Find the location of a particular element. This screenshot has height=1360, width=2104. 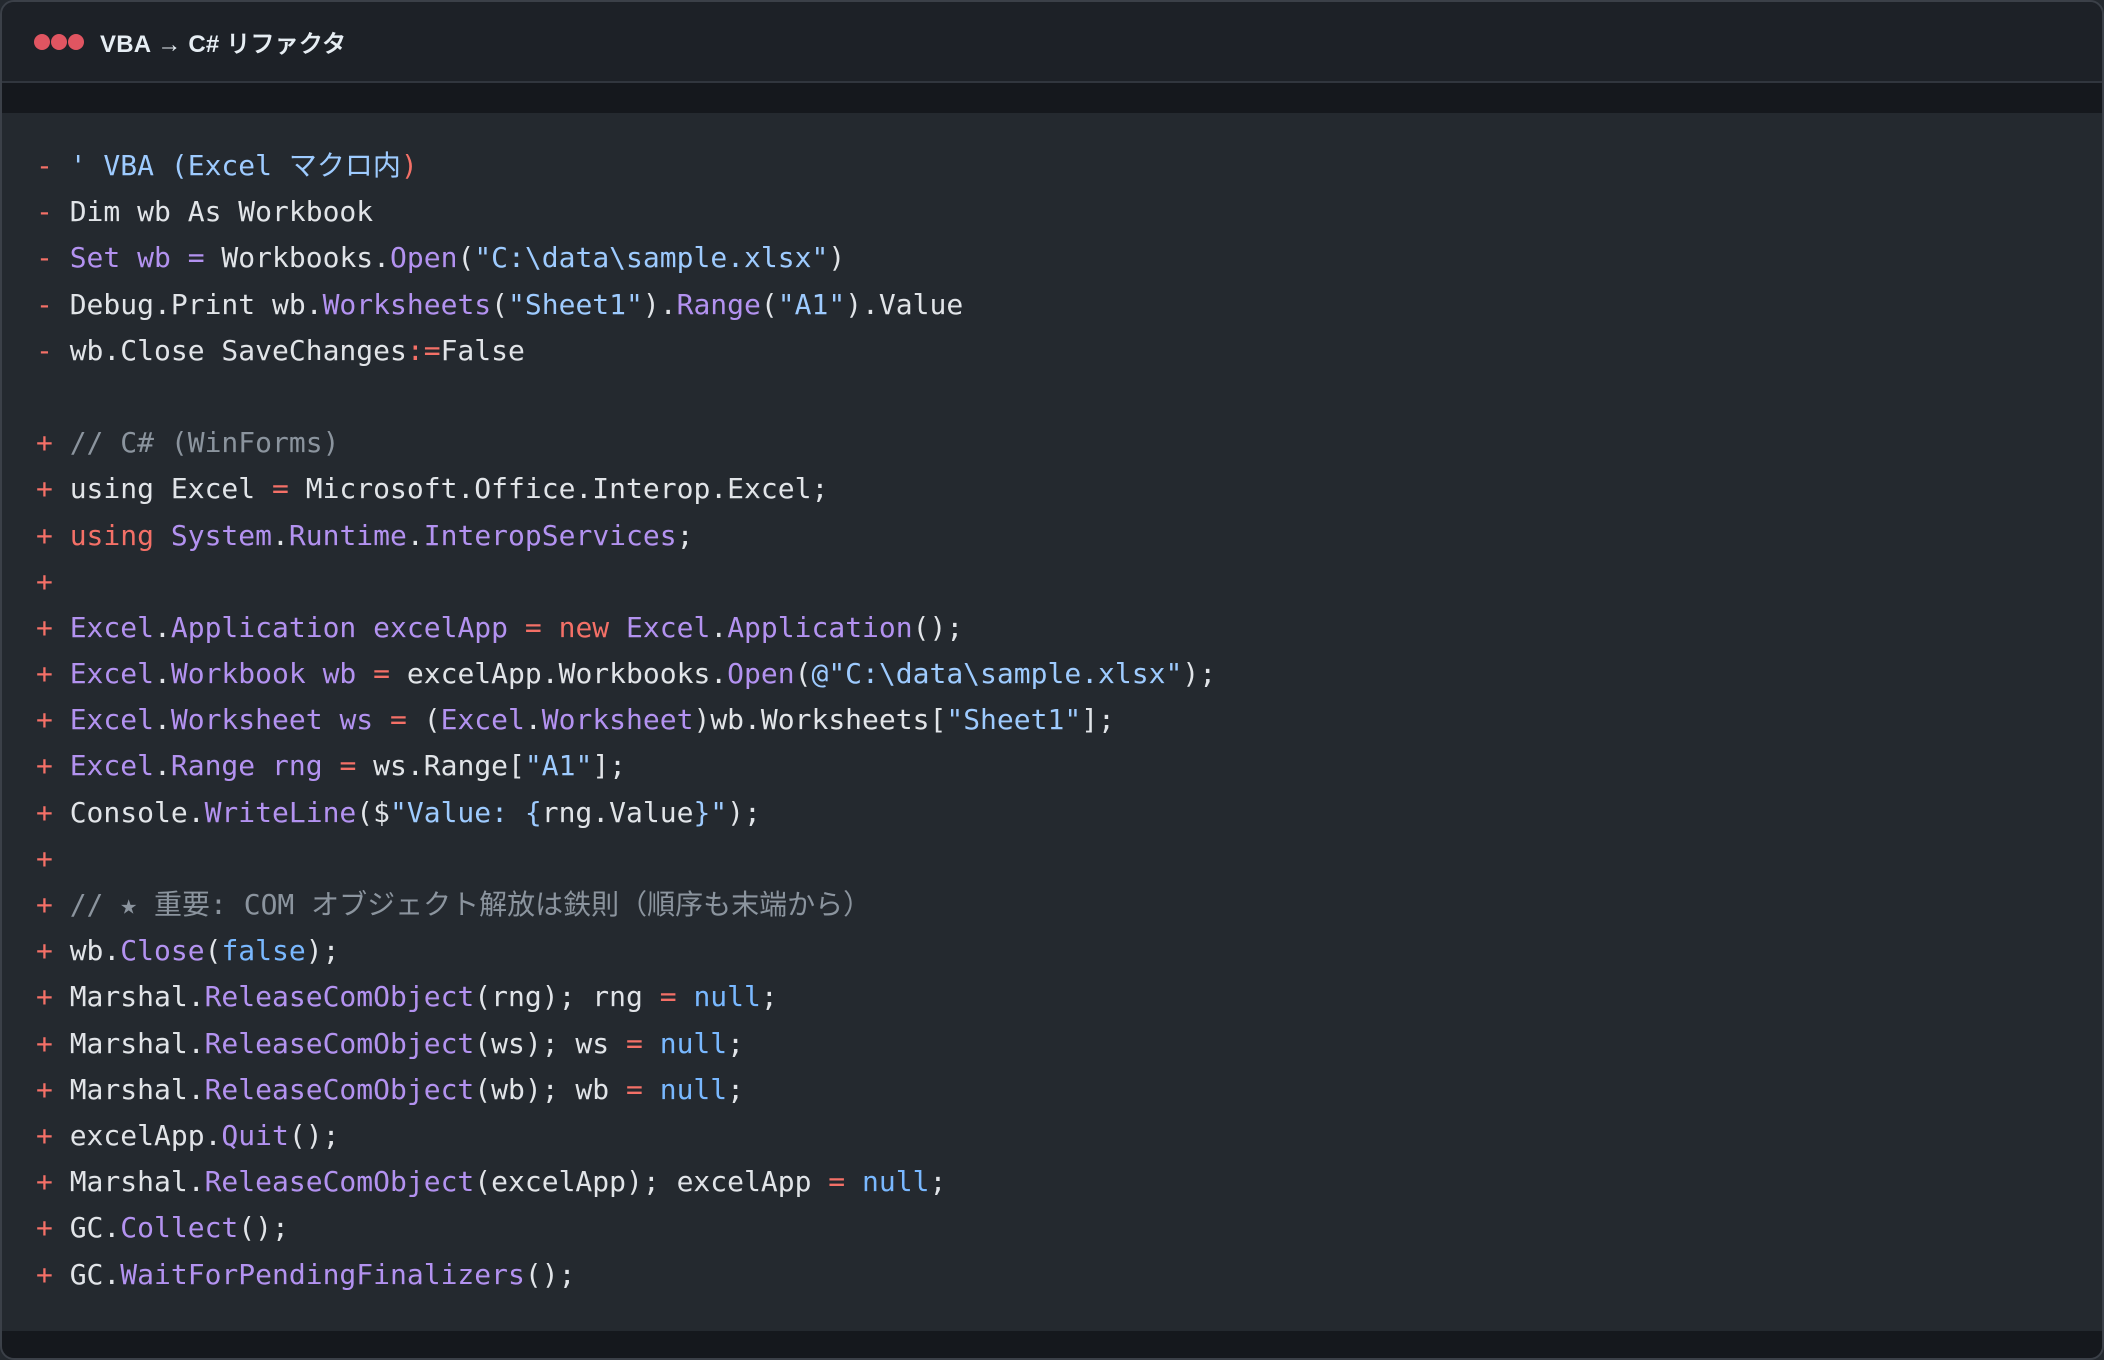

code-token: using is located at coordinates (111, 535).